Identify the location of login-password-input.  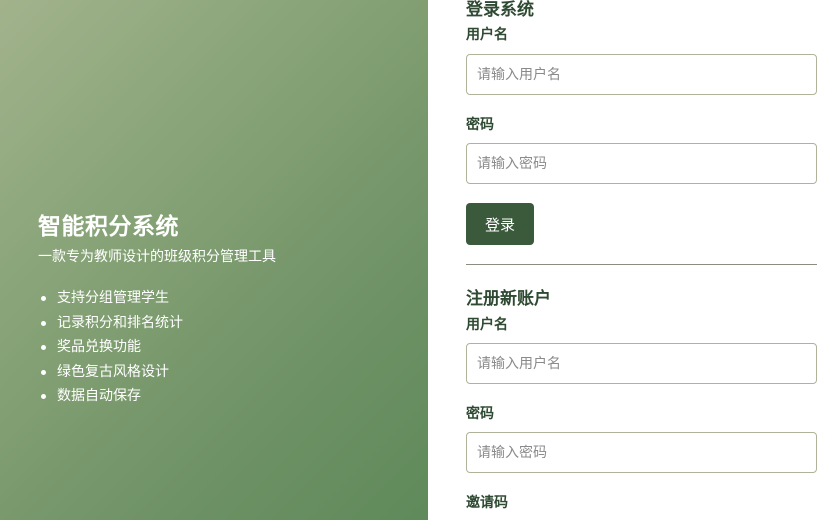
(641, 163).